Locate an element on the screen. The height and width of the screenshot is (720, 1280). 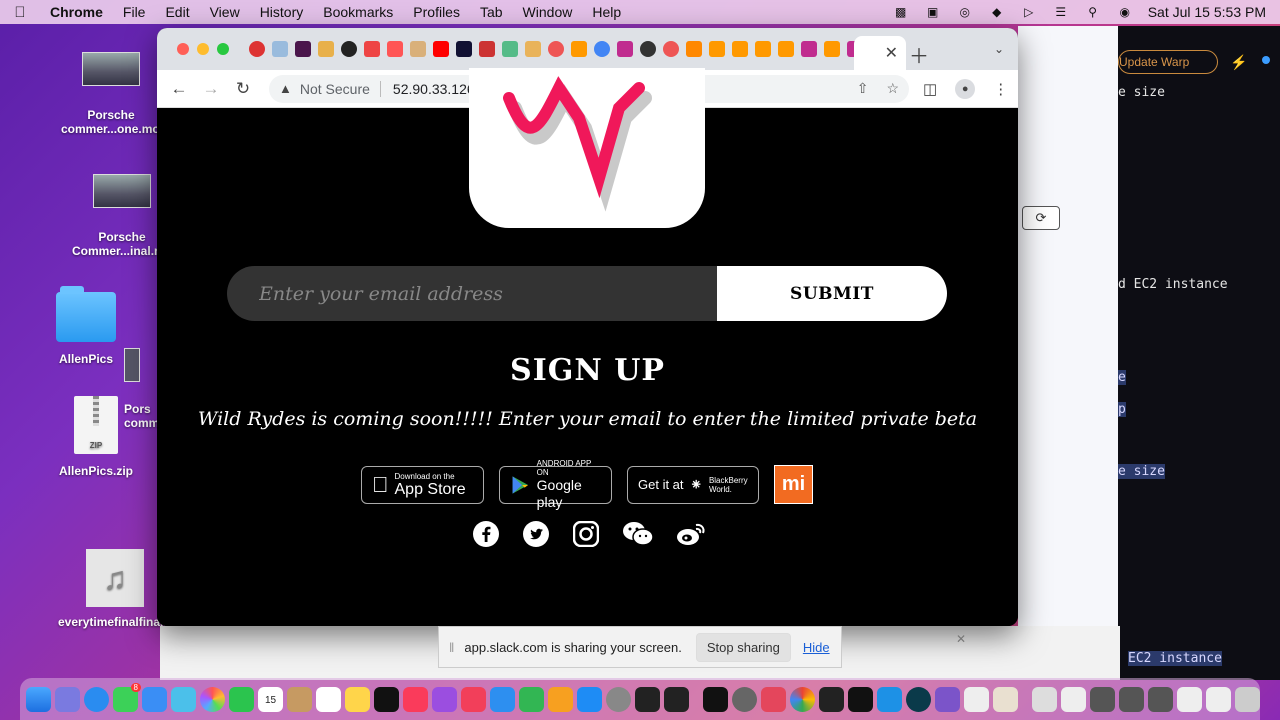
reminders-icon is located at coordinates (328, 699).